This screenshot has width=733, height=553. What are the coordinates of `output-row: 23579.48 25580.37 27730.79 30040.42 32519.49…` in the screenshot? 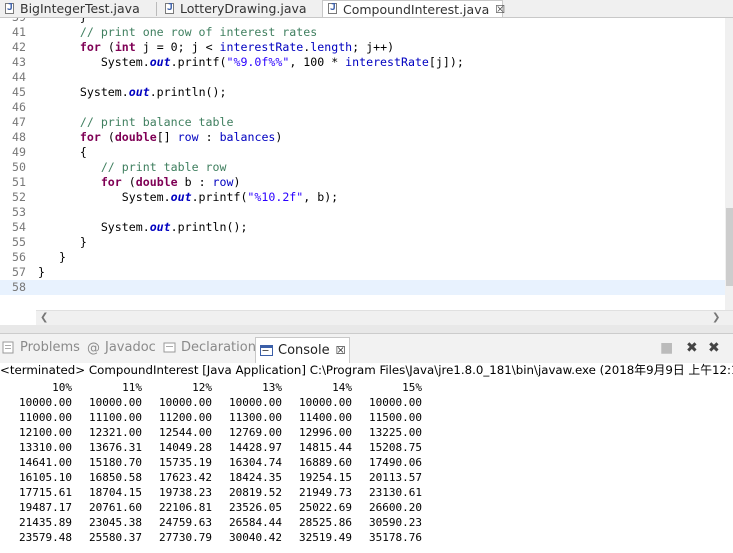 It's located at (366, 537).